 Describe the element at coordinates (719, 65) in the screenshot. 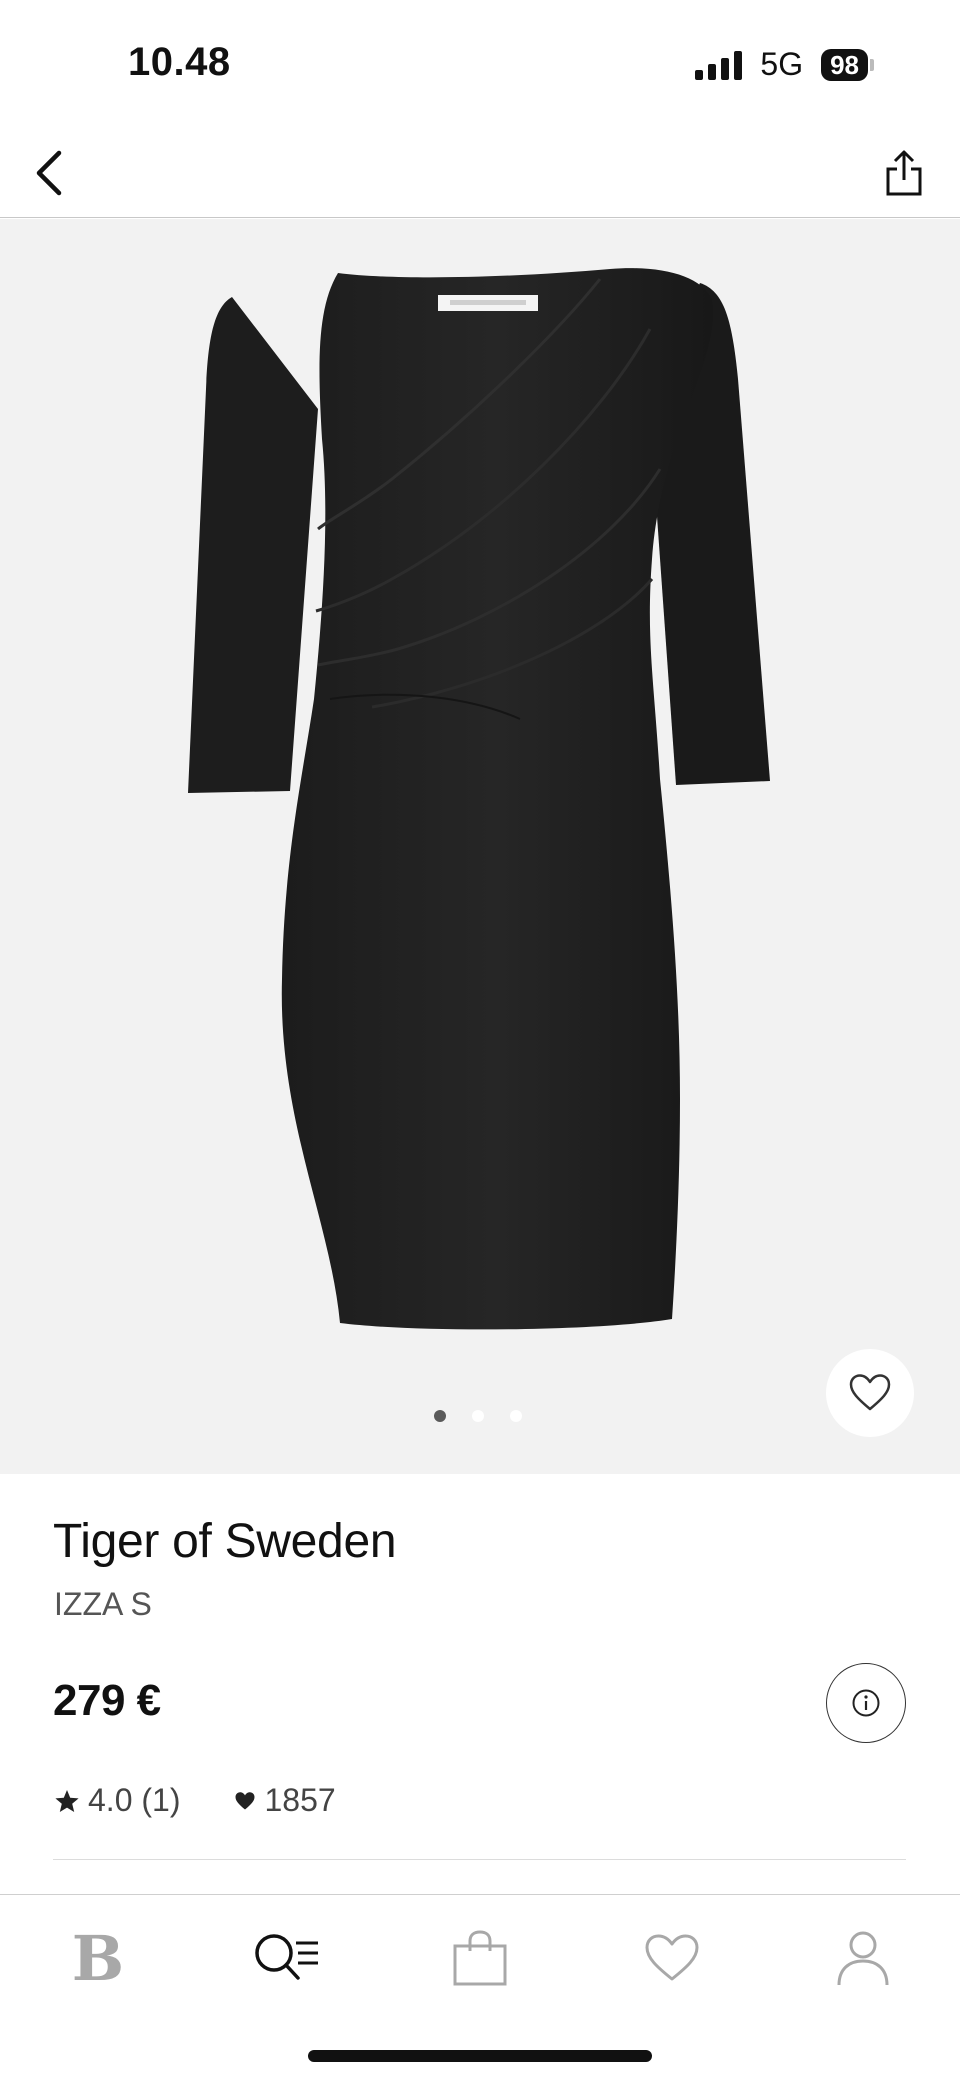

I see `signal-icon` at that location.